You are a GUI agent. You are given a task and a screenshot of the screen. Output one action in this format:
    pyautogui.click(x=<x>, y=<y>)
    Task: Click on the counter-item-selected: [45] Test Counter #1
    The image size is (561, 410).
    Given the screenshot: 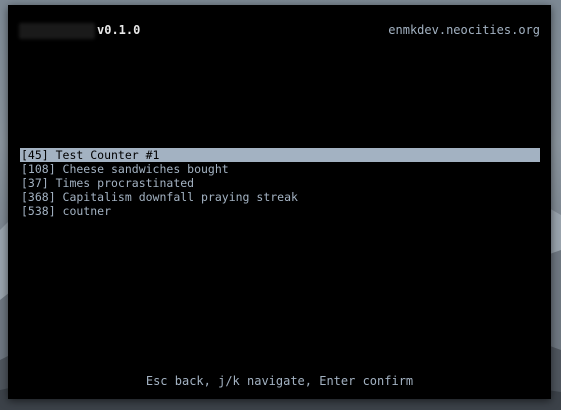 What is the action you would take?
    pyautogui.click(x=280, y=155)
    